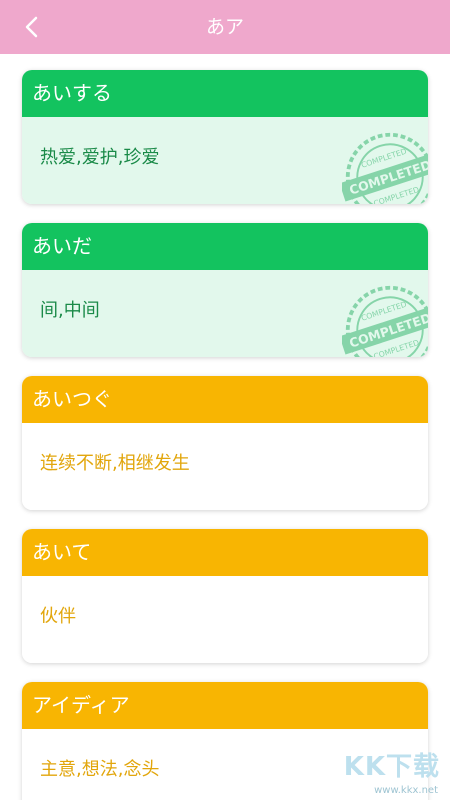 The image size is (450, 800). Describe the element at coordinates (391, 767) in the screenshot. I see `watermark-brand: KK下载` at that location.